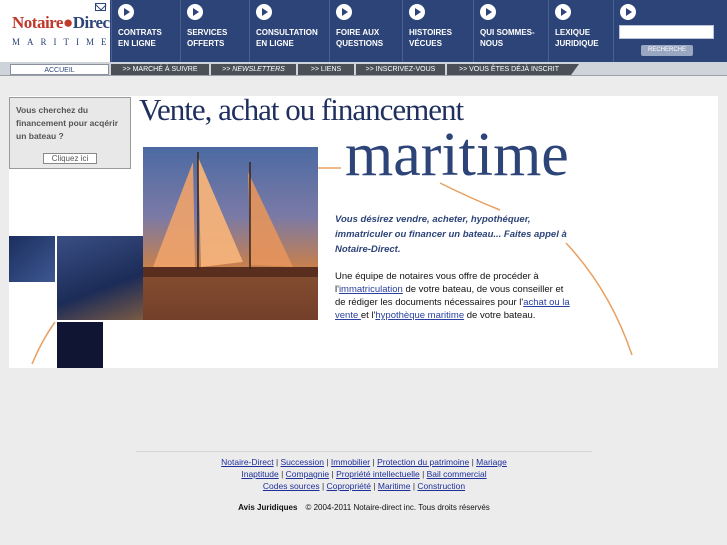 The height and width of the screenshot is (545, 727). What do you see at coordinates (267, 507) in the screenshot?
I see `legal-notice-link: Avis Juridiques` at bounding box center [267, 507].